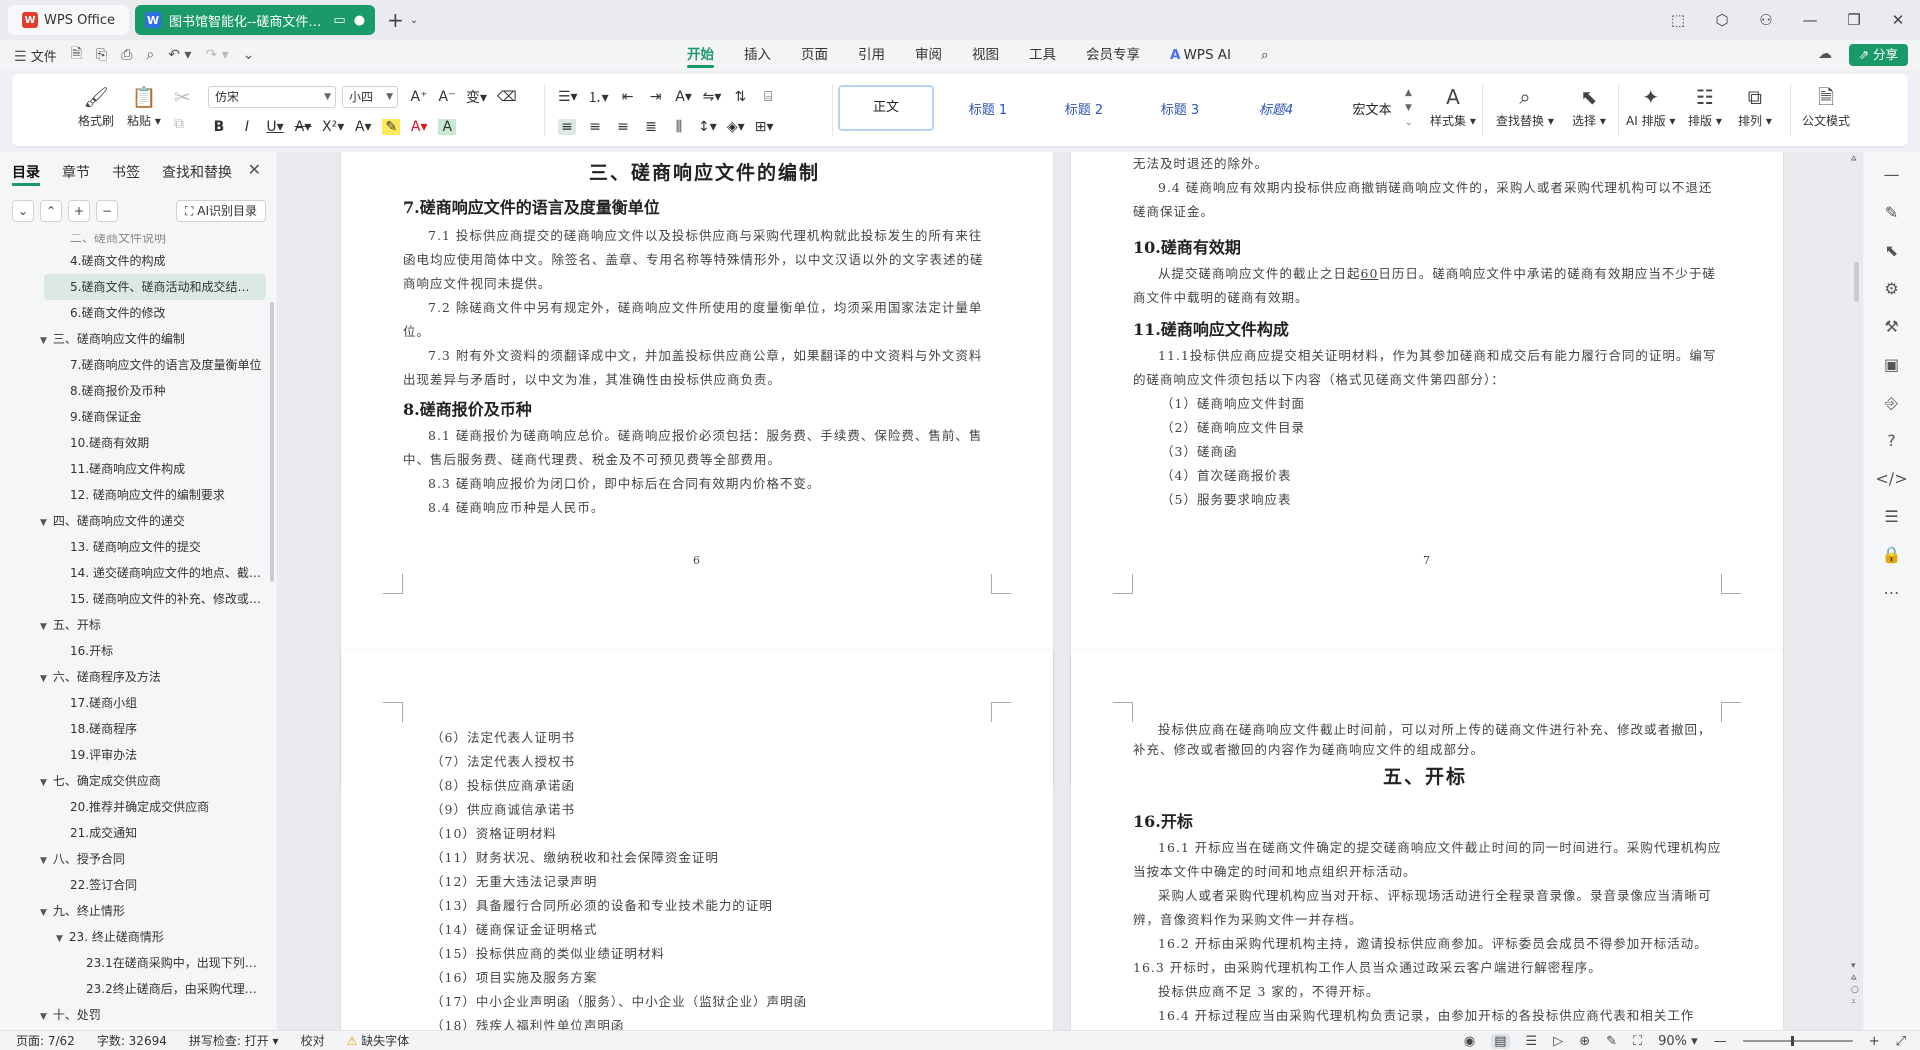 This screenshot has width=1920, height=1050. Describe the element at coordinates (179, 124) in the screenshot. I see `copy-icon: ⧉` at that location.